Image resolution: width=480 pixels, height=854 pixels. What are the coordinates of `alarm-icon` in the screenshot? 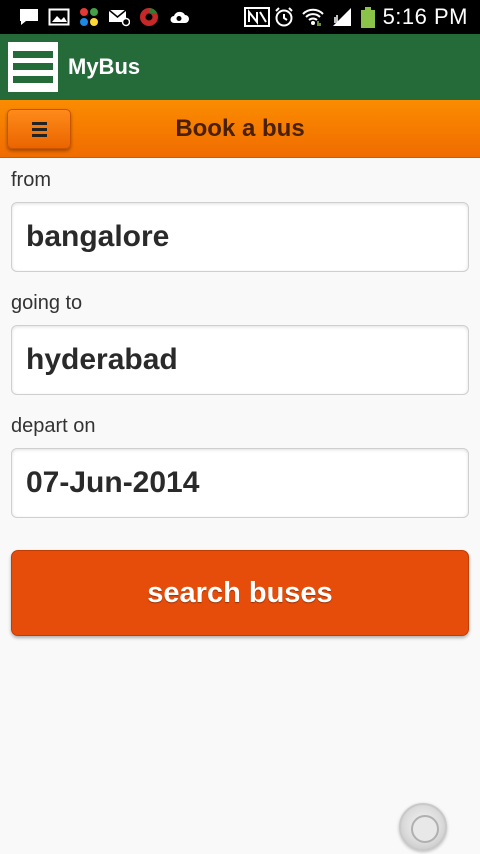 It's located at (284, 17).